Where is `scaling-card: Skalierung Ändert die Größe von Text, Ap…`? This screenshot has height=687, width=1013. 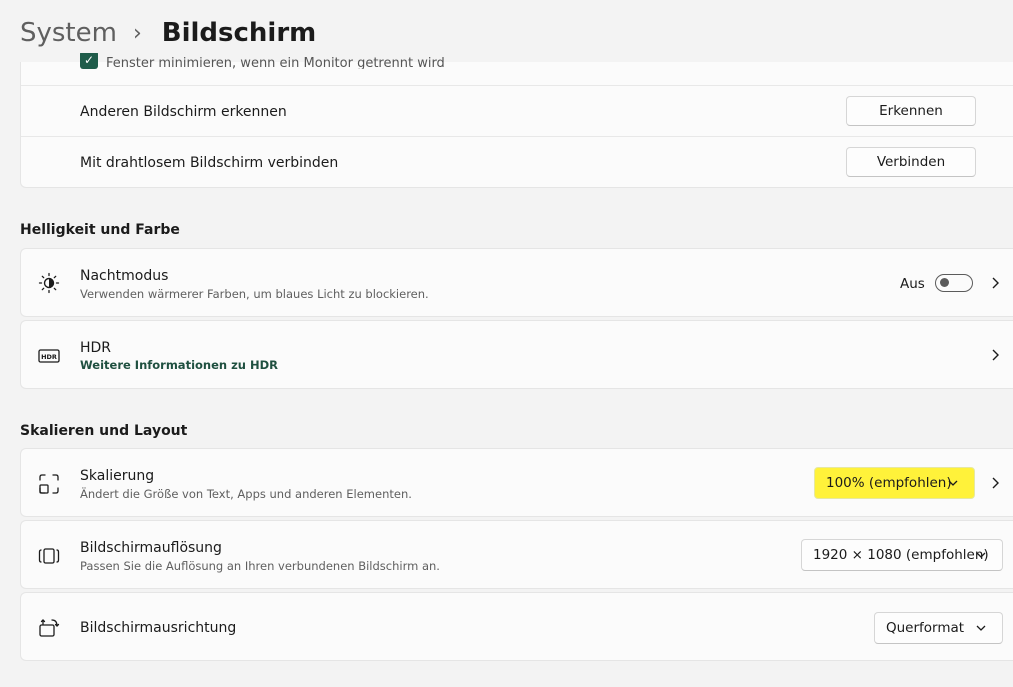
scaling-card: Skalierung Ändert die Größe von Text, Ap… is located at coordinates (516, 482).